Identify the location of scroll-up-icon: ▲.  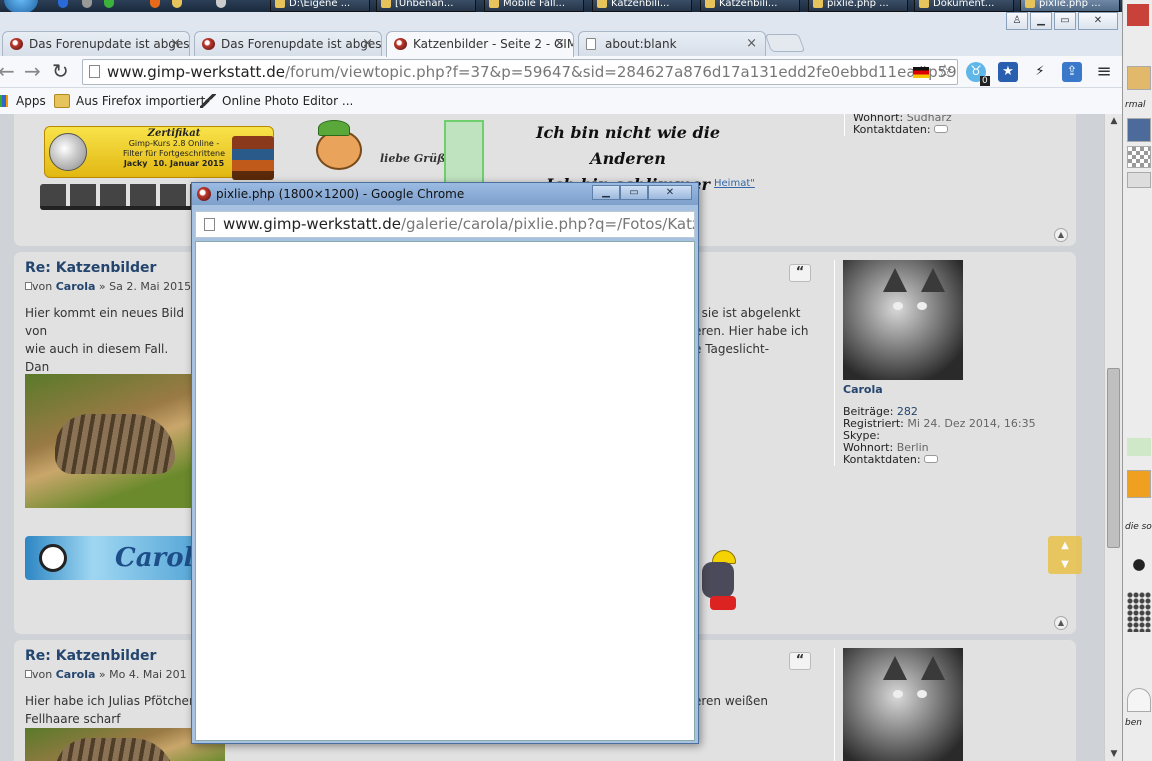
(1065, 545).